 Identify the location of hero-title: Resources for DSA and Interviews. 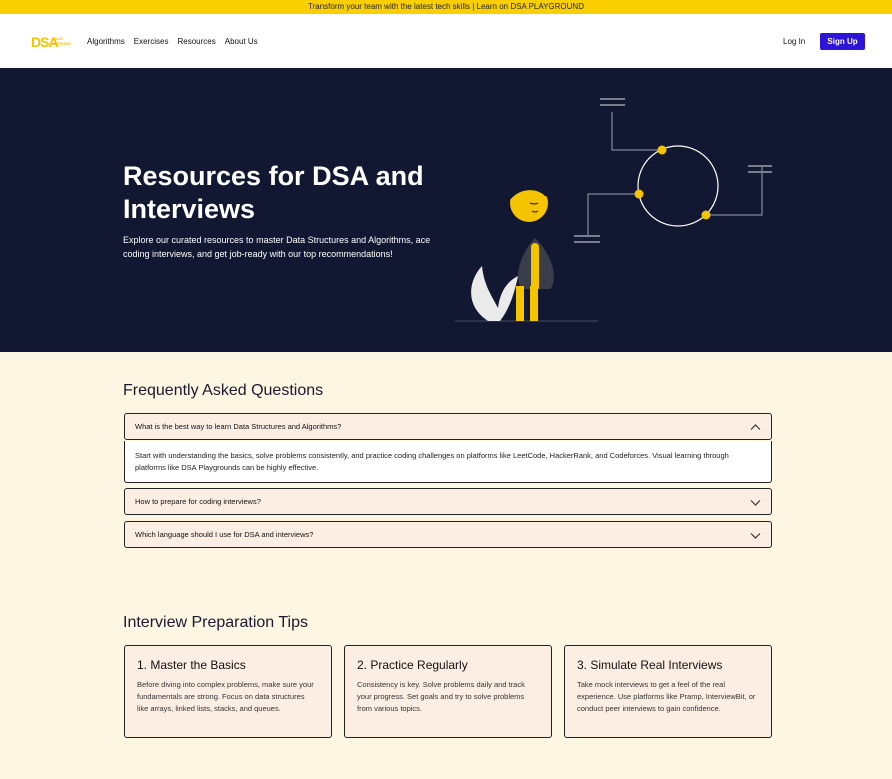
(273, 192).